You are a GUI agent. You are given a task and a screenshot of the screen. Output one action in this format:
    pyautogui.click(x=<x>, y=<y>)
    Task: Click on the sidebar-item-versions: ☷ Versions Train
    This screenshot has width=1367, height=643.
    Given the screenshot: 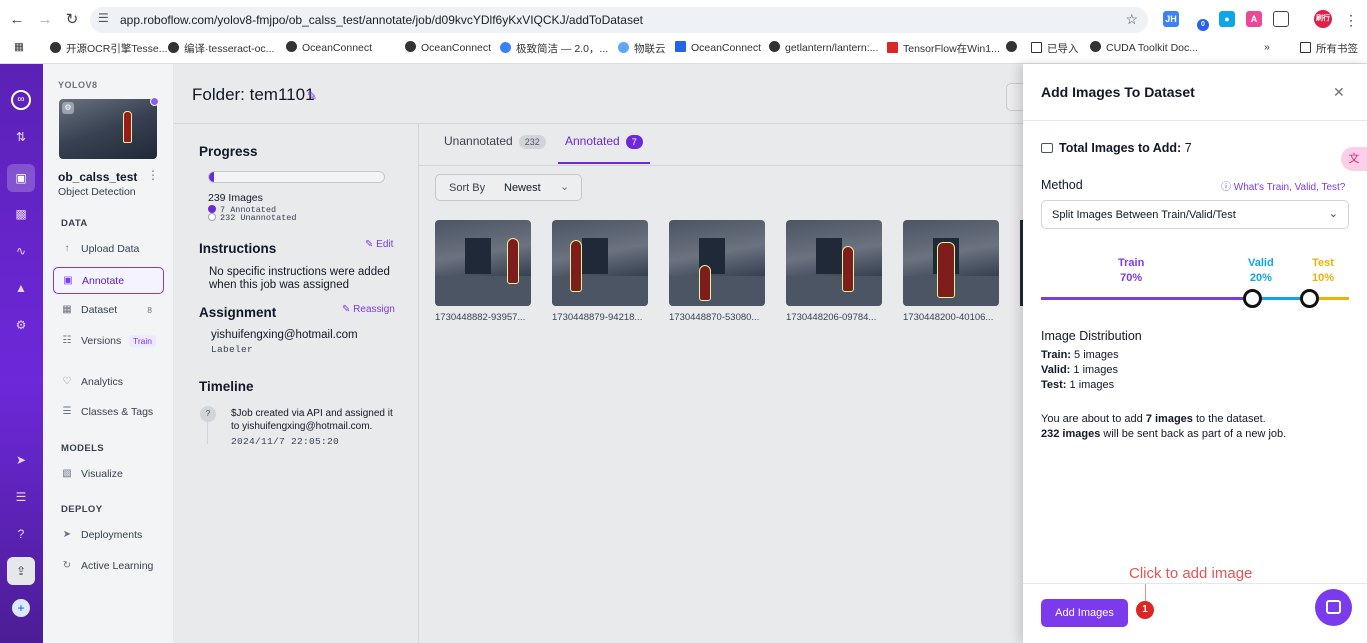 What is the action you would take?
    pyautogui.click(x=108, y=341)
    